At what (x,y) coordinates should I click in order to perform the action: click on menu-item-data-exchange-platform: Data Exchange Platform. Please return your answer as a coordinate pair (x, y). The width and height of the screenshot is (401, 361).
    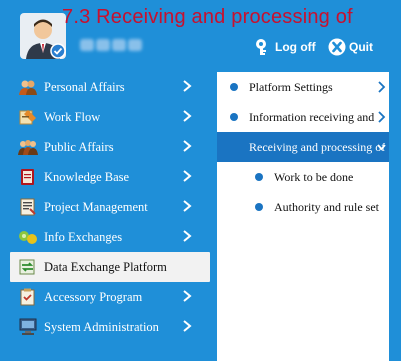
    Looking at the image, I should click on (110, 267).